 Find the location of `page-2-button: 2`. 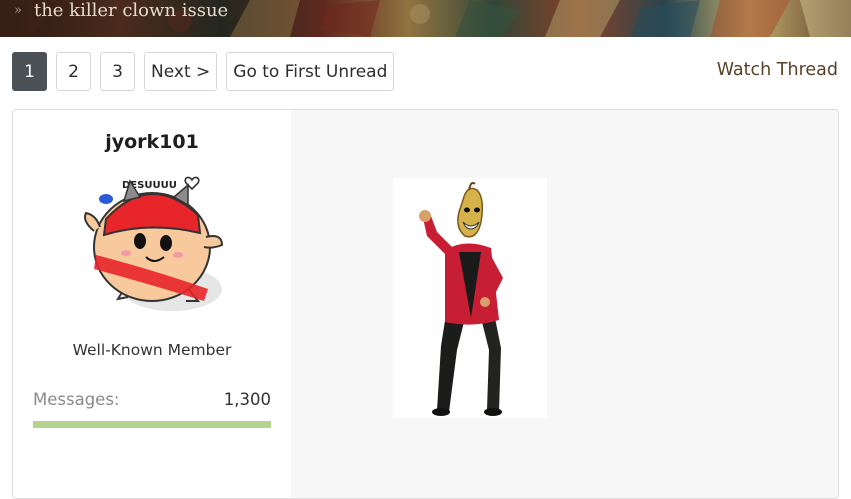

page-2-button: 2 is located at coordinates (73, 71).